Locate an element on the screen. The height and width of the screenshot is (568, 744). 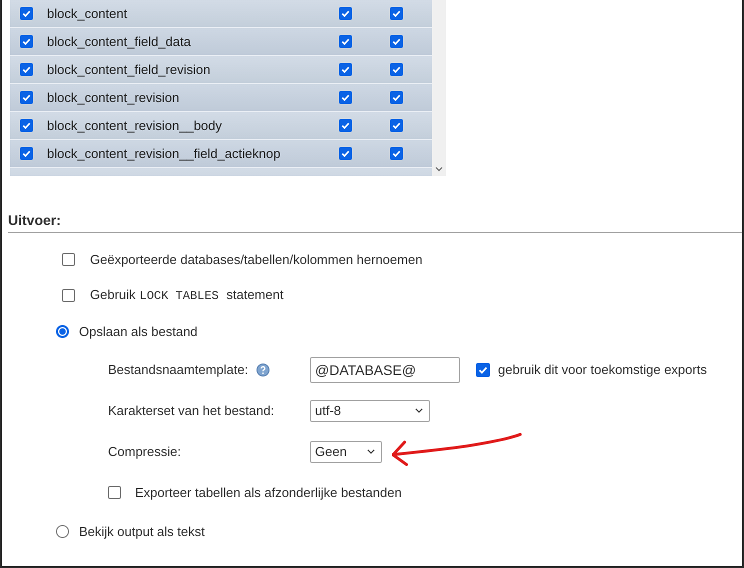
field-label: Compressie: is located at coordinates (145, 451).